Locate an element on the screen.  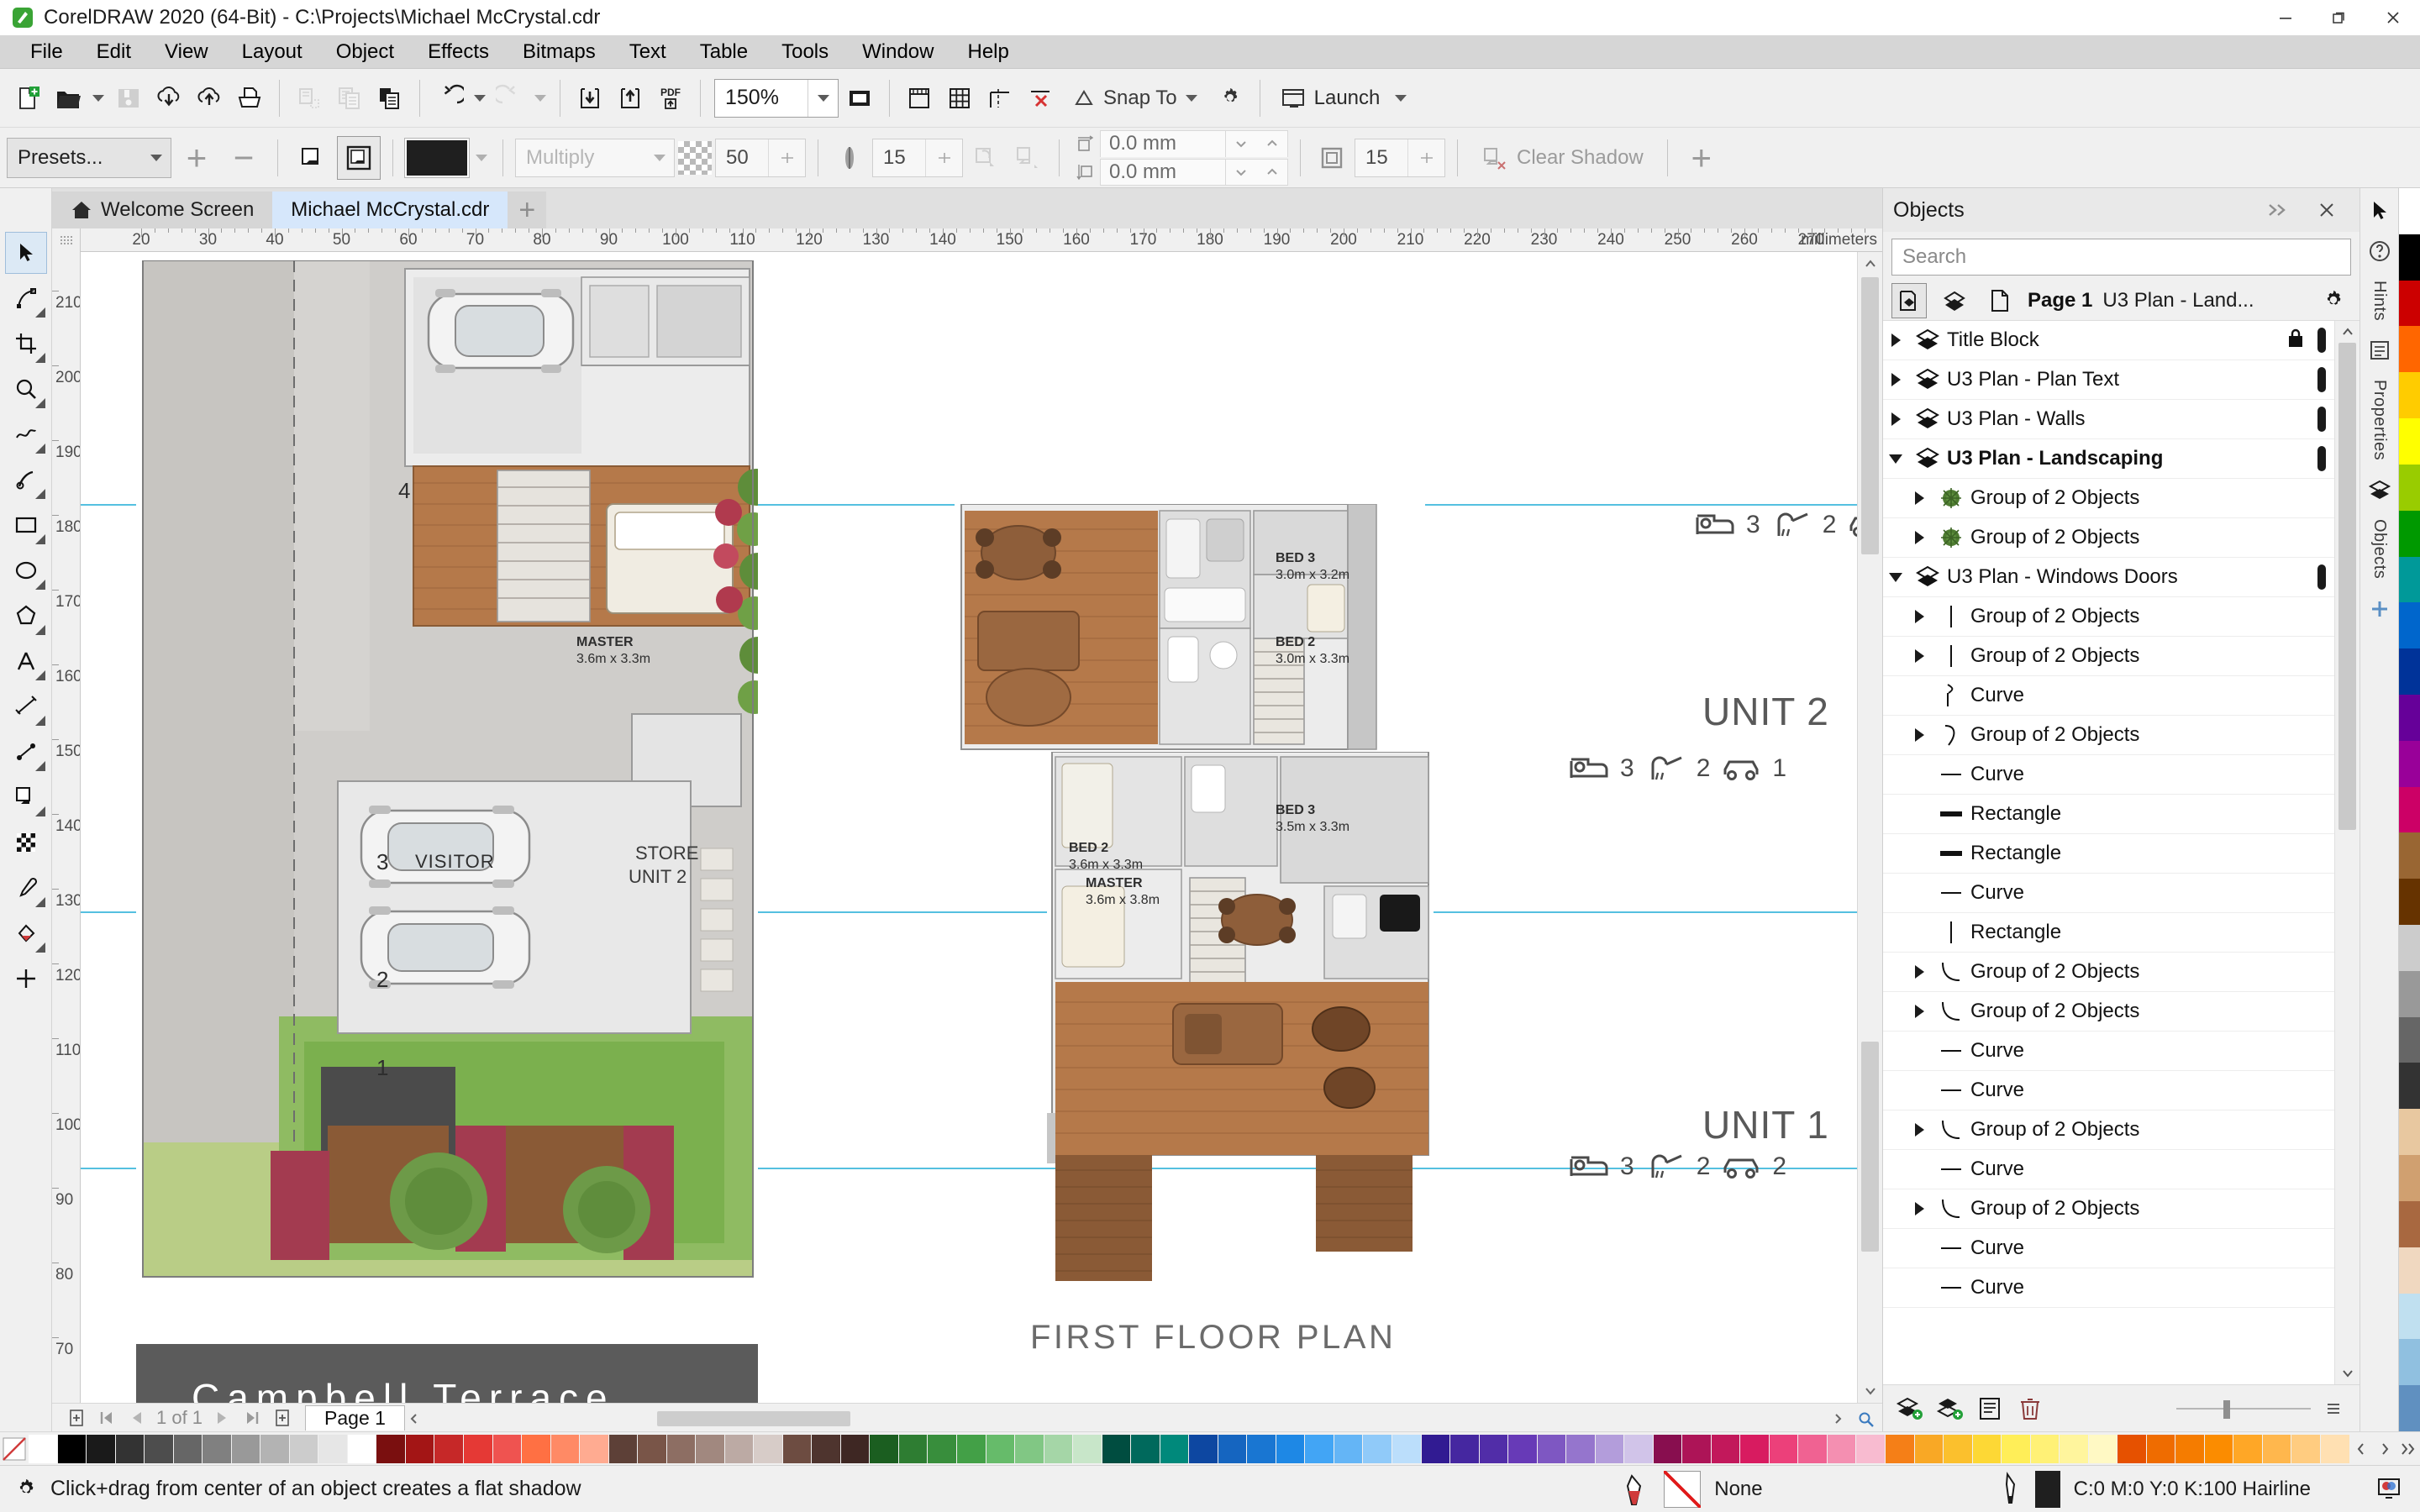
shadow-offset-y-spinner is located at coordinates (1257, 172).